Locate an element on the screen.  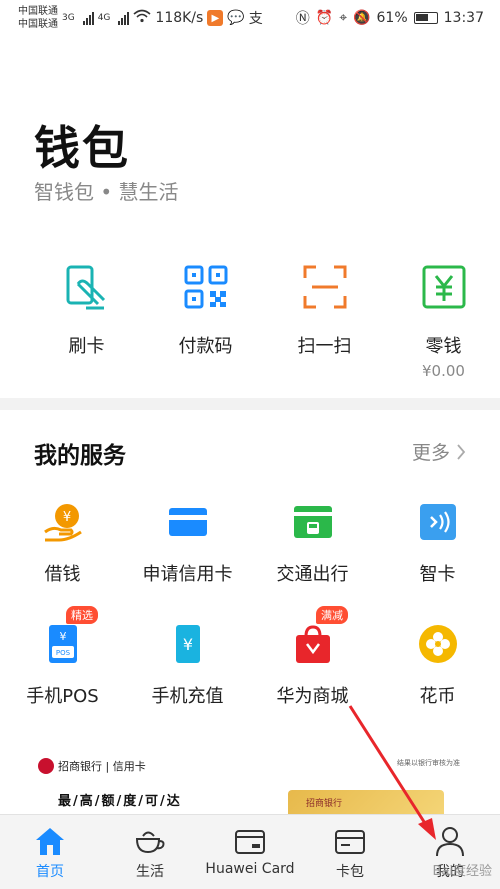
quick-action-scan: 扫一扫 is located at coordinates (324, 322).